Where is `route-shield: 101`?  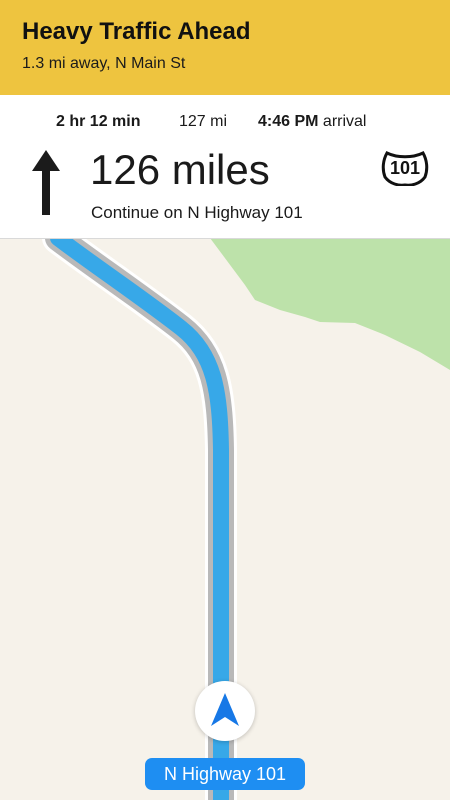
route-shield: 101 is located at coordinates (405, 168).